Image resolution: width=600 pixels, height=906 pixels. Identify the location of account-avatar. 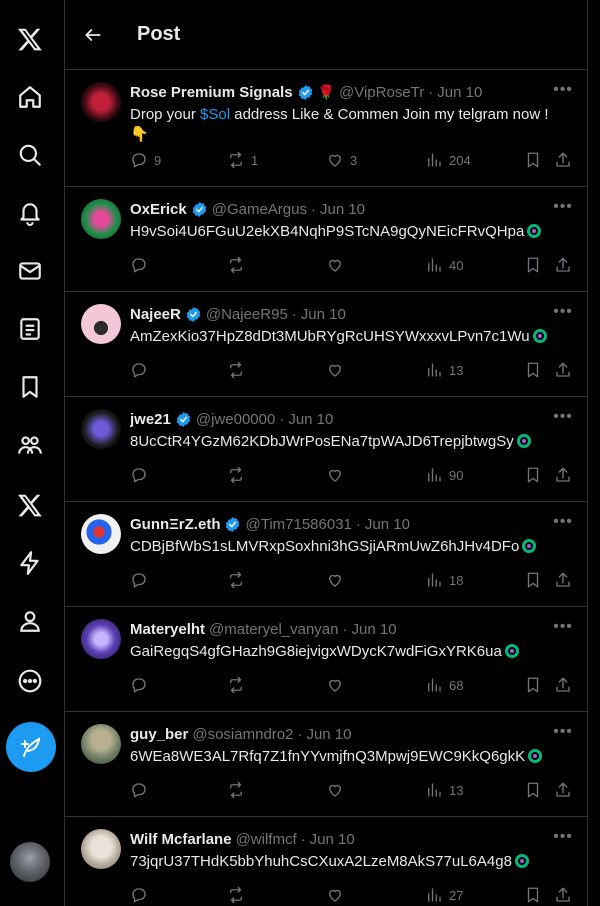
(30, 862).